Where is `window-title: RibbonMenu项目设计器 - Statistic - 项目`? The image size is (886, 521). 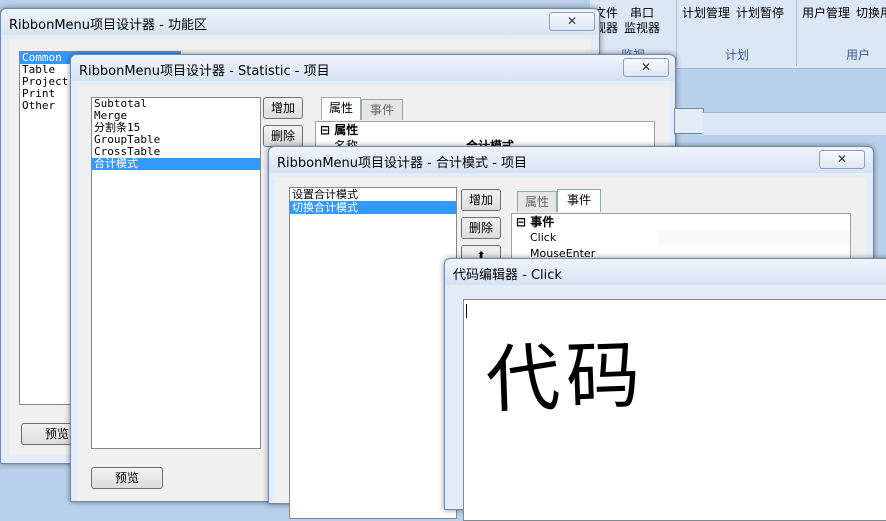 window-title: RibbonMenu项目设计器 - Statistic - 项目 is located at coordinates (204, 71).